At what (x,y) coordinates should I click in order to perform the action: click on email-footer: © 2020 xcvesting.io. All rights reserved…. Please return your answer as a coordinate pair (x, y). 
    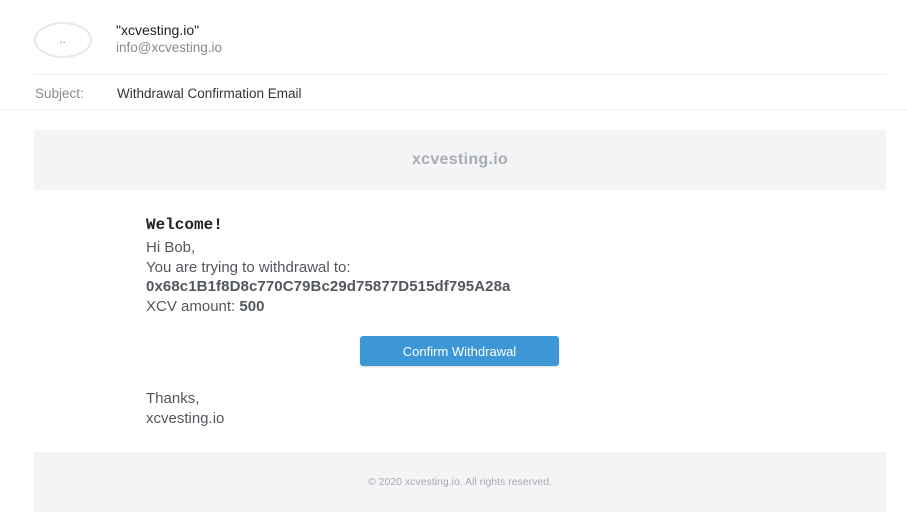
    Looking at the image, I should click on (460, 482).